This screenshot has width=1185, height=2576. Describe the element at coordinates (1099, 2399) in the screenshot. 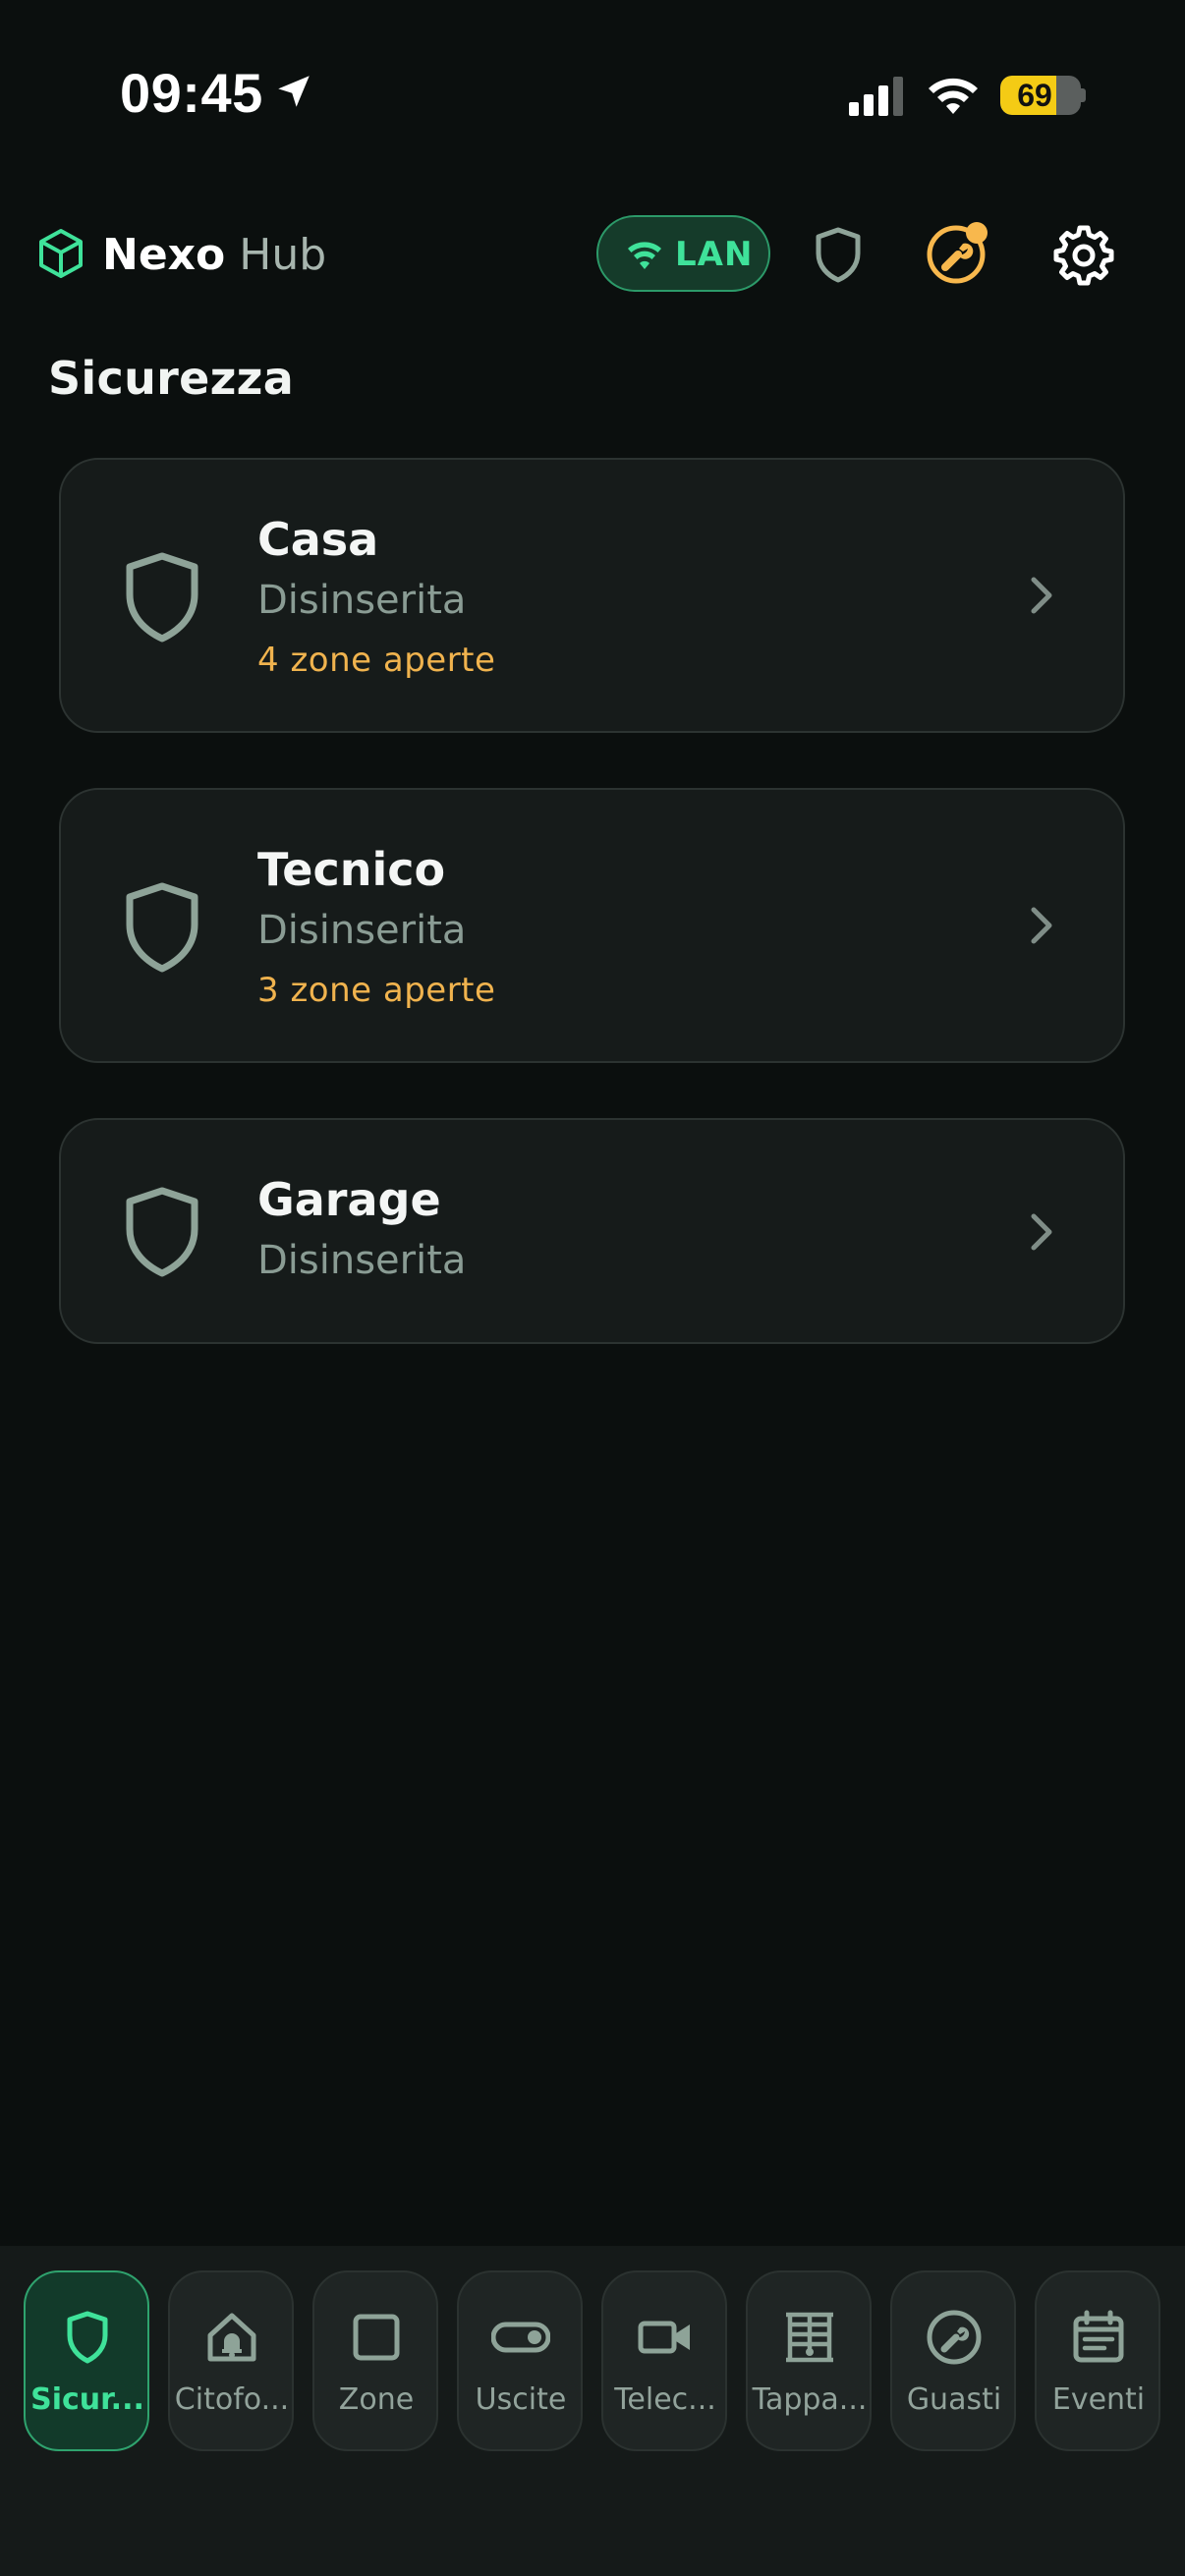

I see `tab-label: Eventi` at that location.